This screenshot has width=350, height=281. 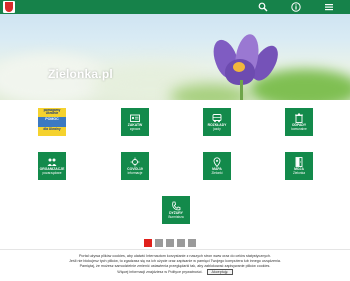 I want to click on tile-help-line3: dla Ukrainy, so click(x=52, y=129).